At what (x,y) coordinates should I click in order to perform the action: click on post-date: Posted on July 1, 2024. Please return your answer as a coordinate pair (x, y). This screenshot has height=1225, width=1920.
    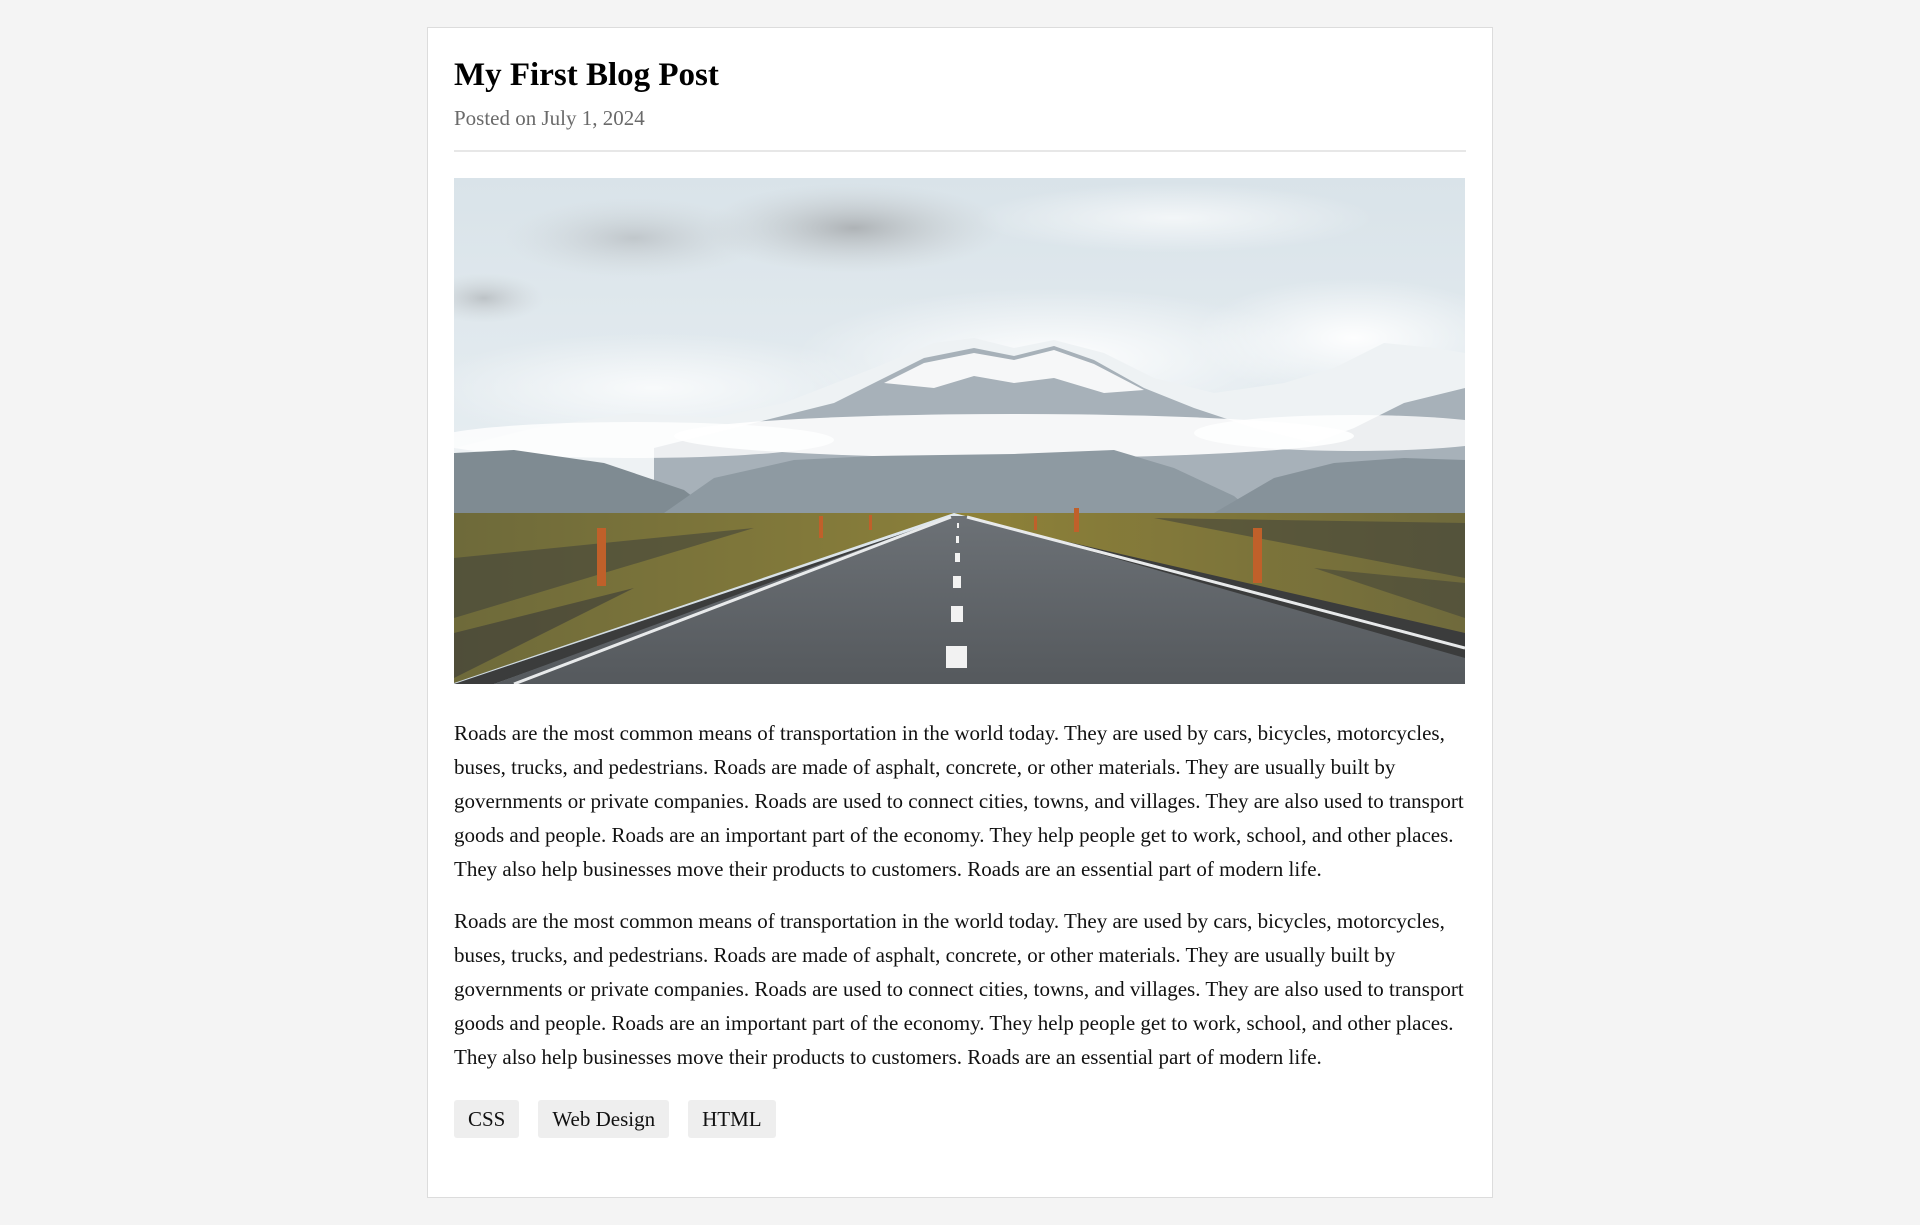
    Looking at the image, I should click on (549, 118).